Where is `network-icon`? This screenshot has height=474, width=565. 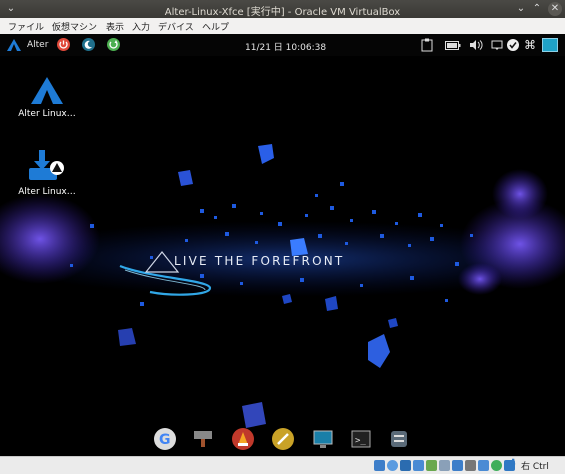
network-icon is located at coordinates (418, 465).